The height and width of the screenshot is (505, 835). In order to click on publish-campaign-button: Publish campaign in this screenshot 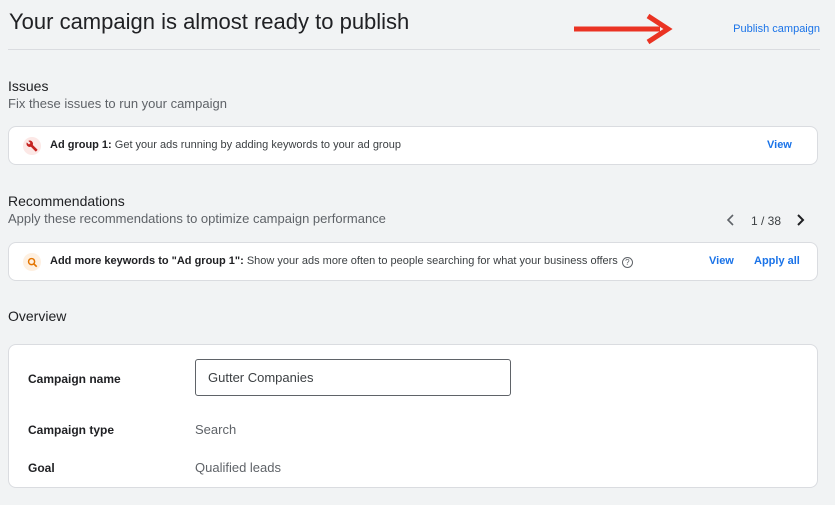, I will do `click(776, 29)`.